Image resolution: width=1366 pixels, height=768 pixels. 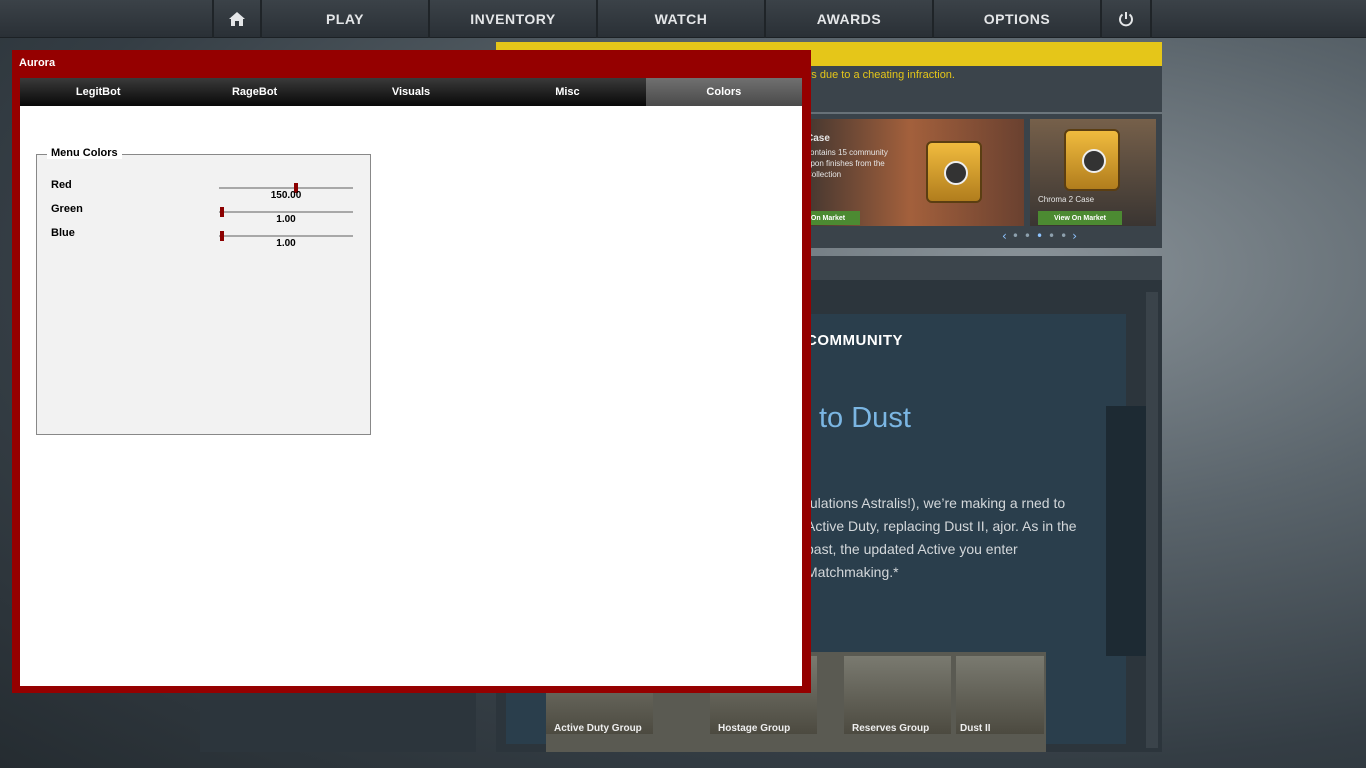 I want to click on top-nav-bar: PLAY INVENTORY WATCH AWARDS OPTIONS, so click(x=683, y=19).